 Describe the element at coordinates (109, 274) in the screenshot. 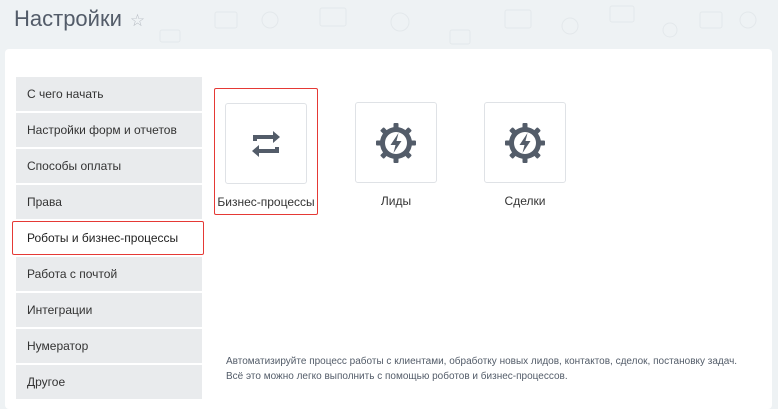

I see `menu-item-mail: Работа с почтой` at that location.